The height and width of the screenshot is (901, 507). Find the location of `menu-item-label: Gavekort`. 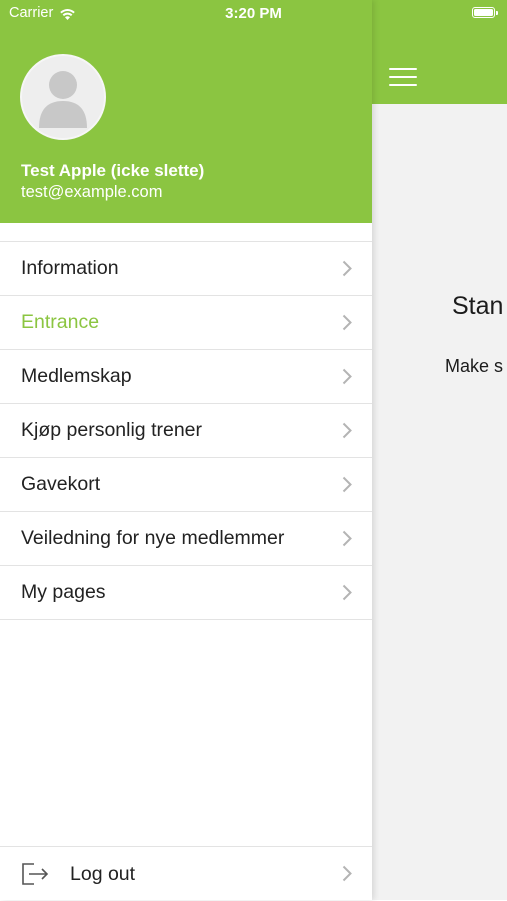

menu-item-label: Gavekort is located at coordinates (61, 484).